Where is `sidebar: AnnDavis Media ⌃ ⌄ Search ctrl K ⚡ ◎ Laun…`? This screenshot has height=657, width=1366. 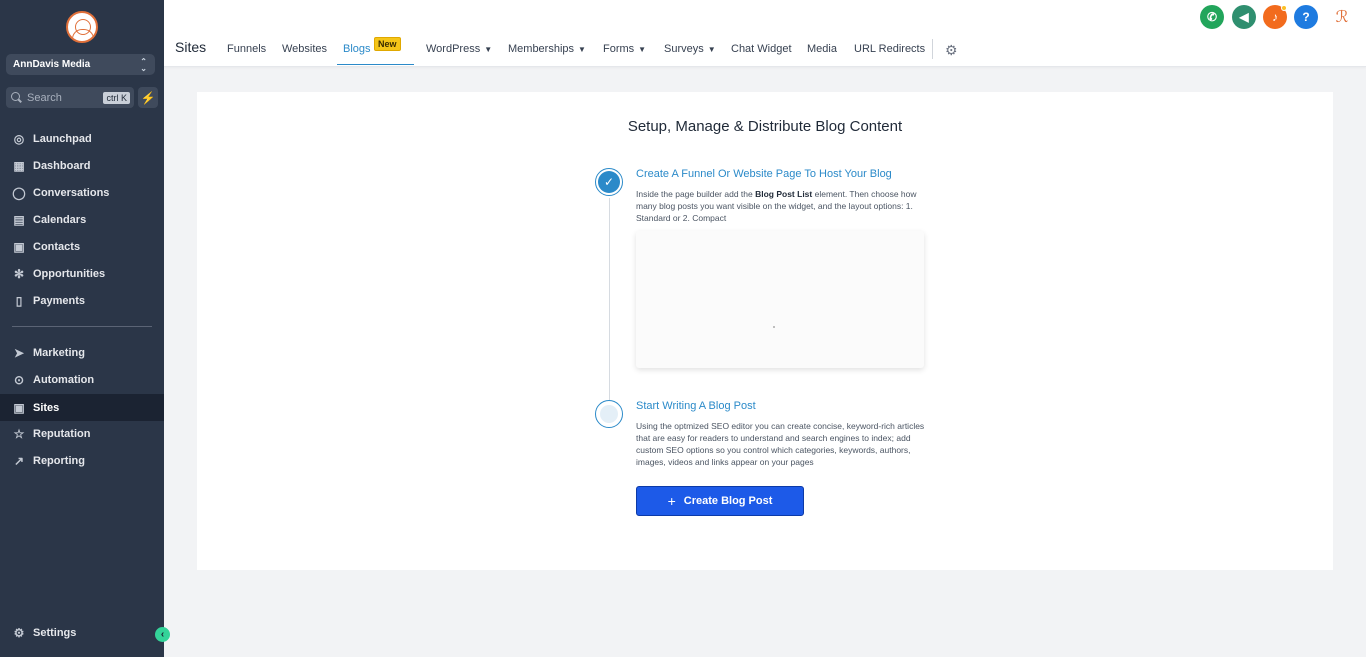
sidebar: AnnDavis Media ⌃ ⌄ Search ctrl K ⚡ ◎ Laun… is located at coordinates (85, 328).